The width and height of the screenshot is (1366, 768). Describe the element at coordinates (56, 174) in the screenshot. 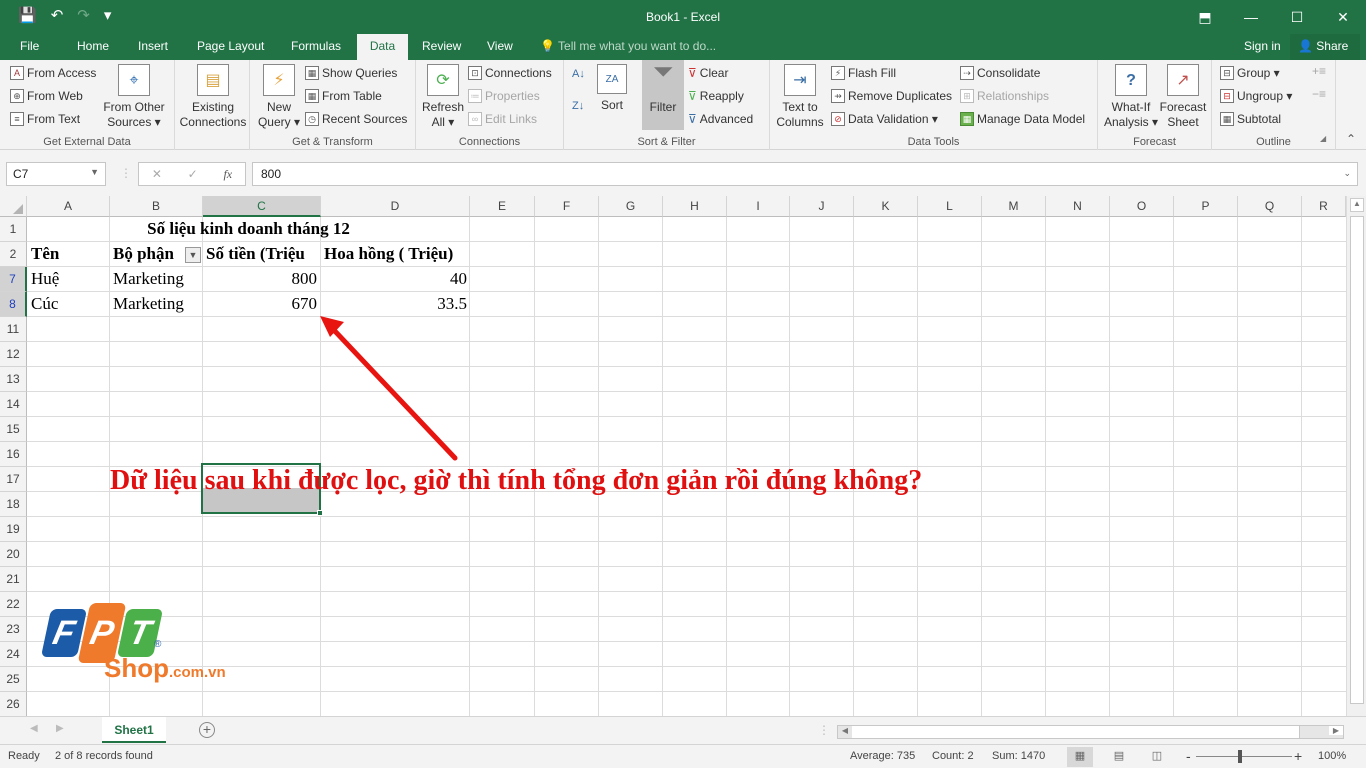

I see `name-box: C7 ▼` at that location.